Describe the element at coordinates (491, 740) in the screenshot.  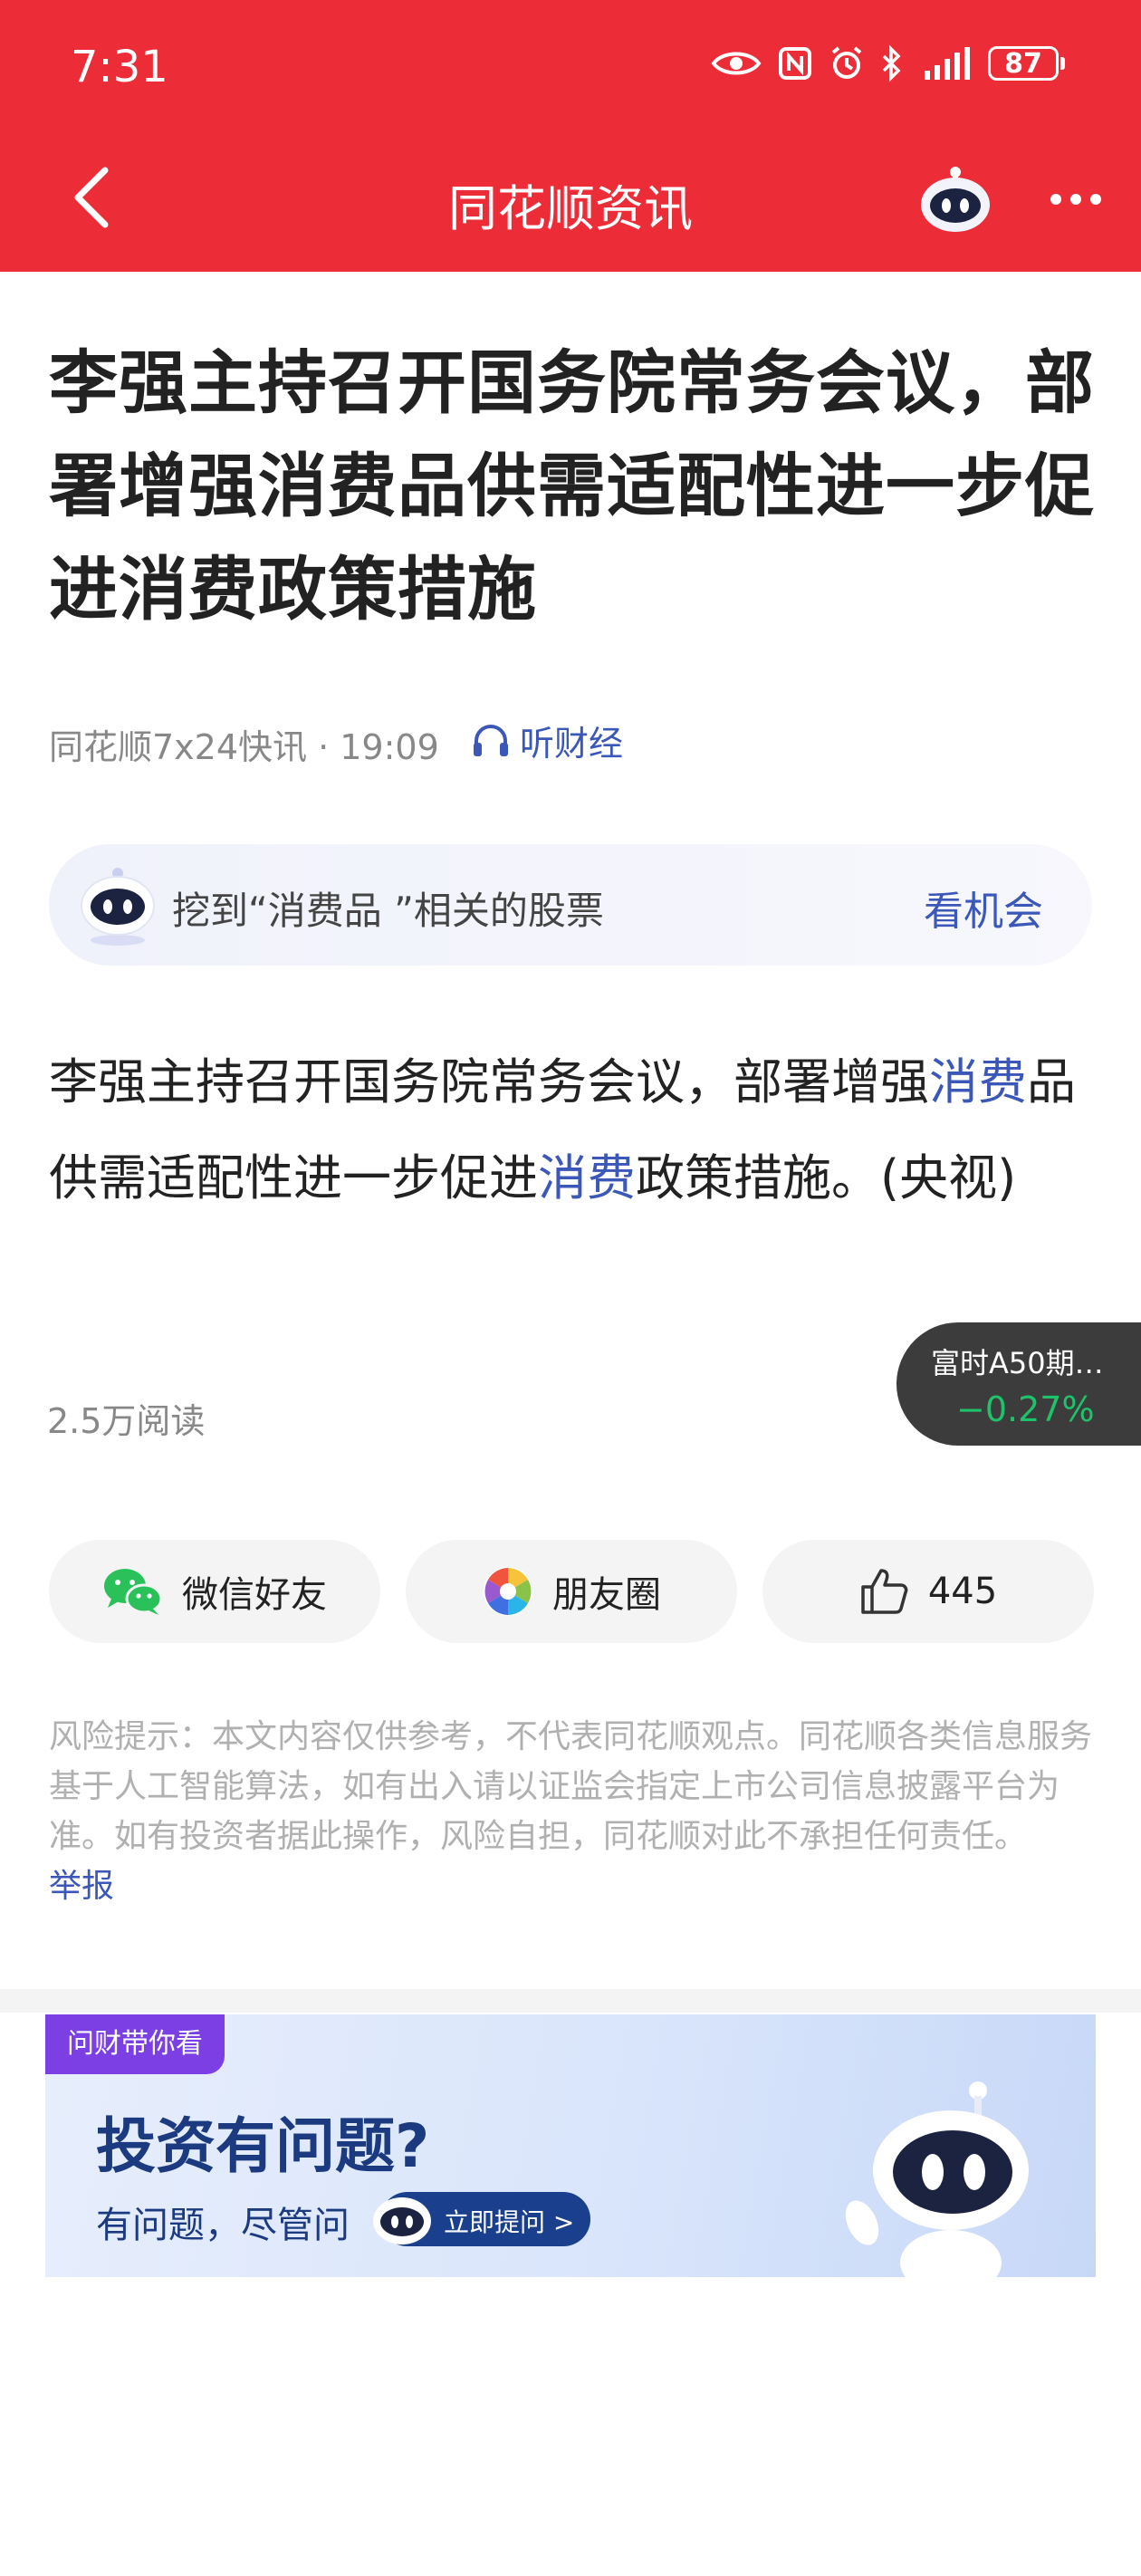
I see `headphones-icon` at that location.